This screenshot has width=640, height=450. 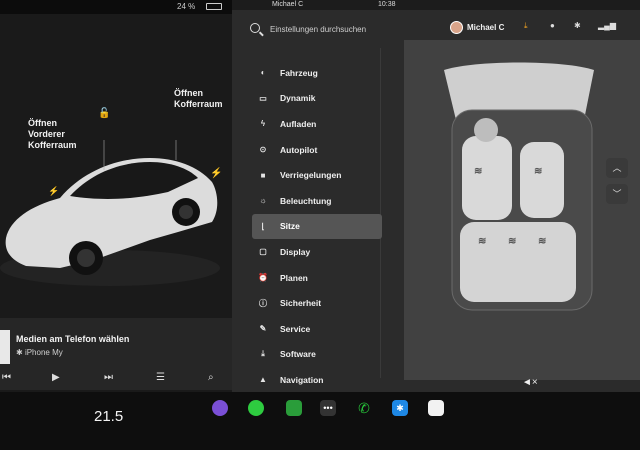 I want to click on heat-rear-left-icon: ≋, so click(x=482, y=241).